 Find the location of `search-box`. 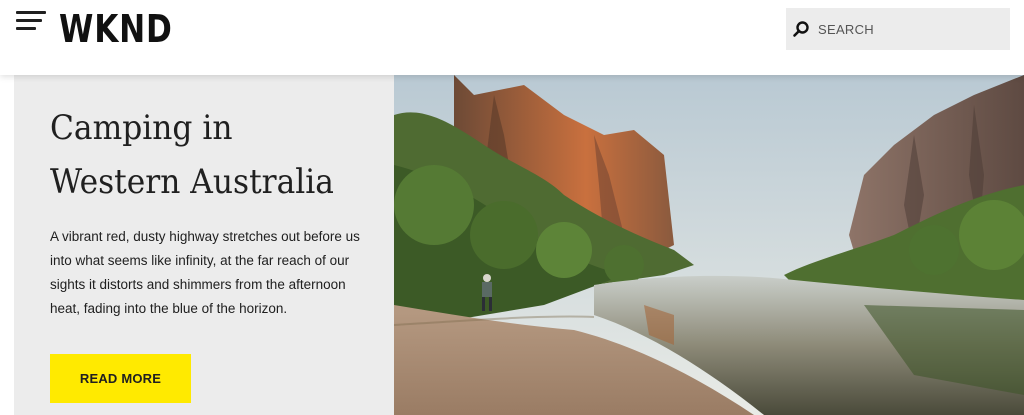

search-box is located at coordinates (898, 29).